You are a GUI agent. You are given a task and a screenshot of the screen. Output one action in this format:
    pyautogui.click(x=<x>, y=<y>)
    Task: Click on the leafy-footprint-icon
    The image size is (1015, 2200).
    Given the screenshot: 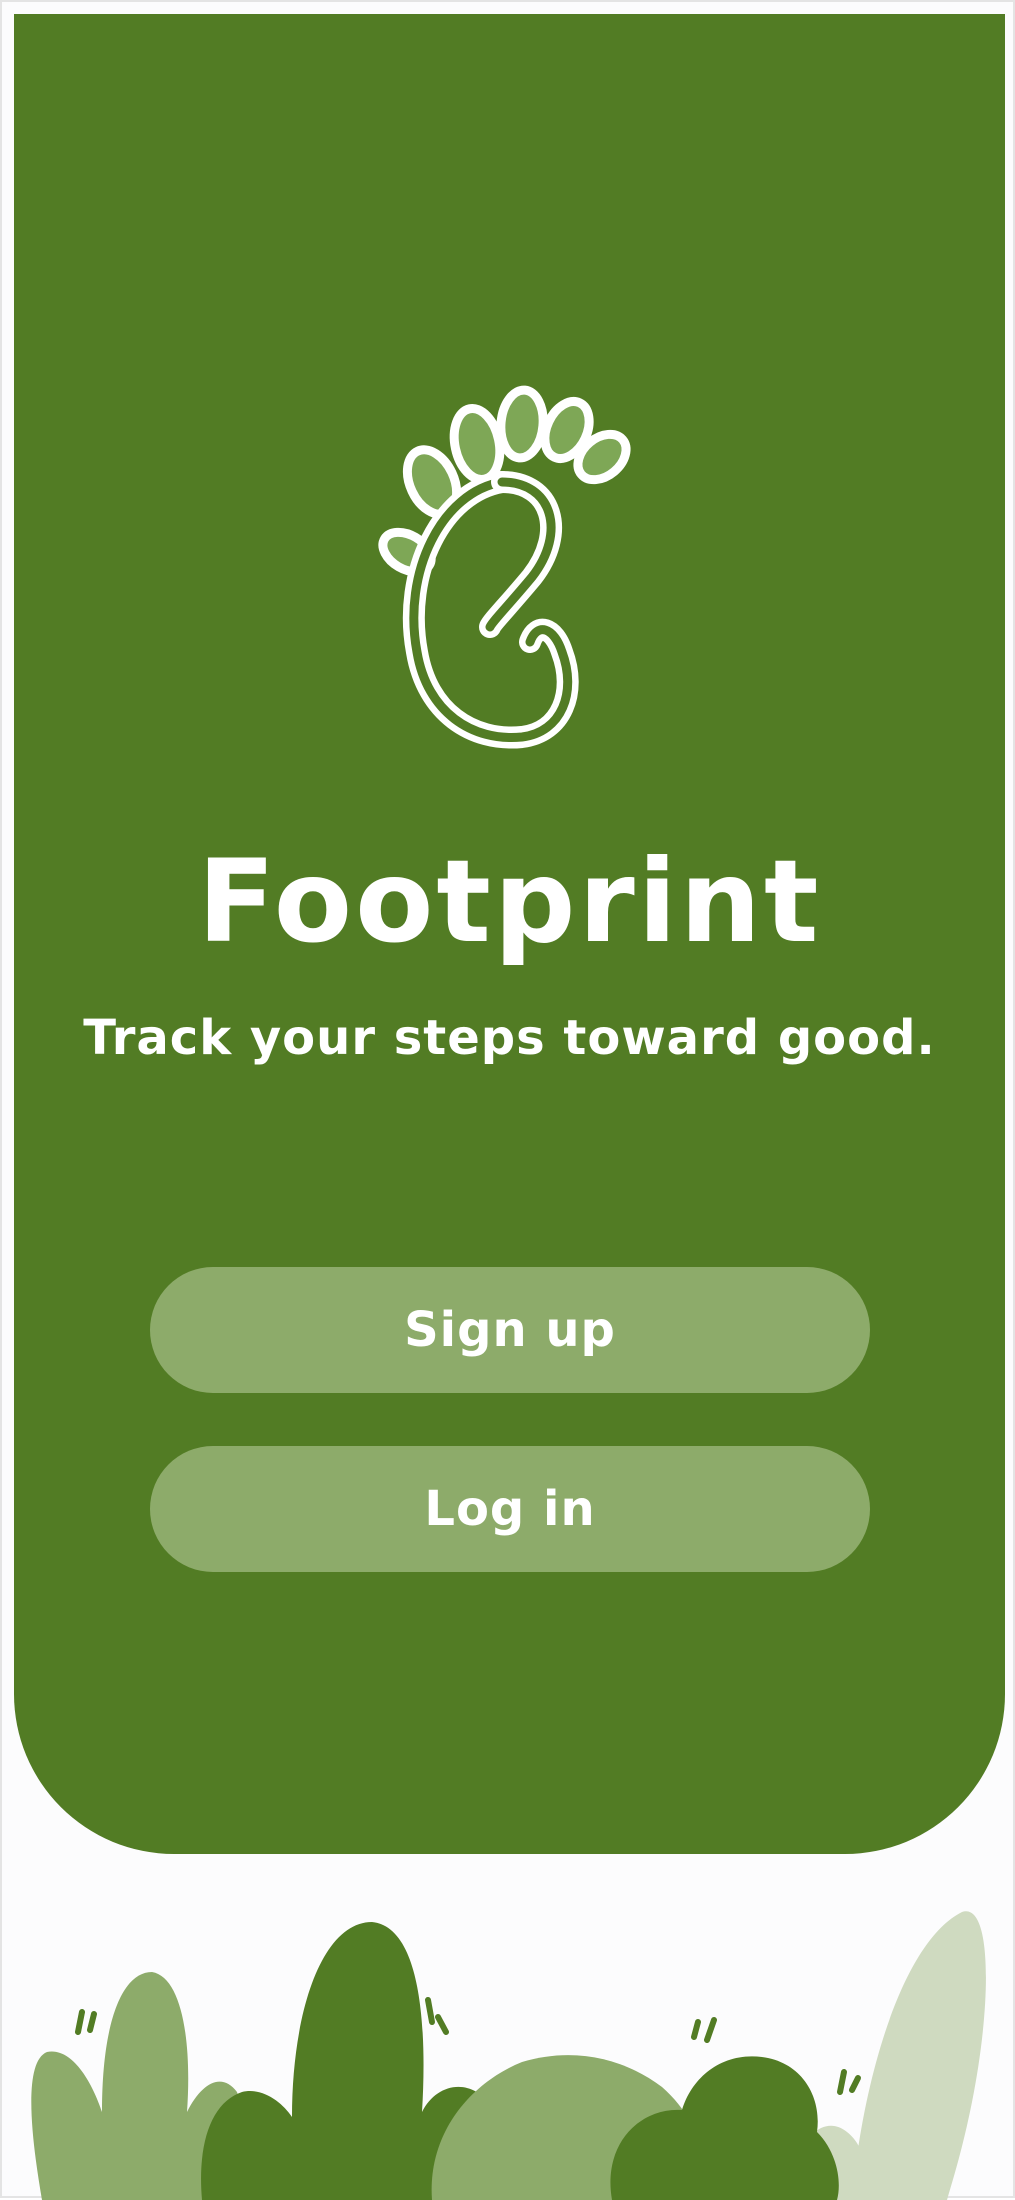 What is the action you would take?
    pyautogui.click(x=504, y=567)
    